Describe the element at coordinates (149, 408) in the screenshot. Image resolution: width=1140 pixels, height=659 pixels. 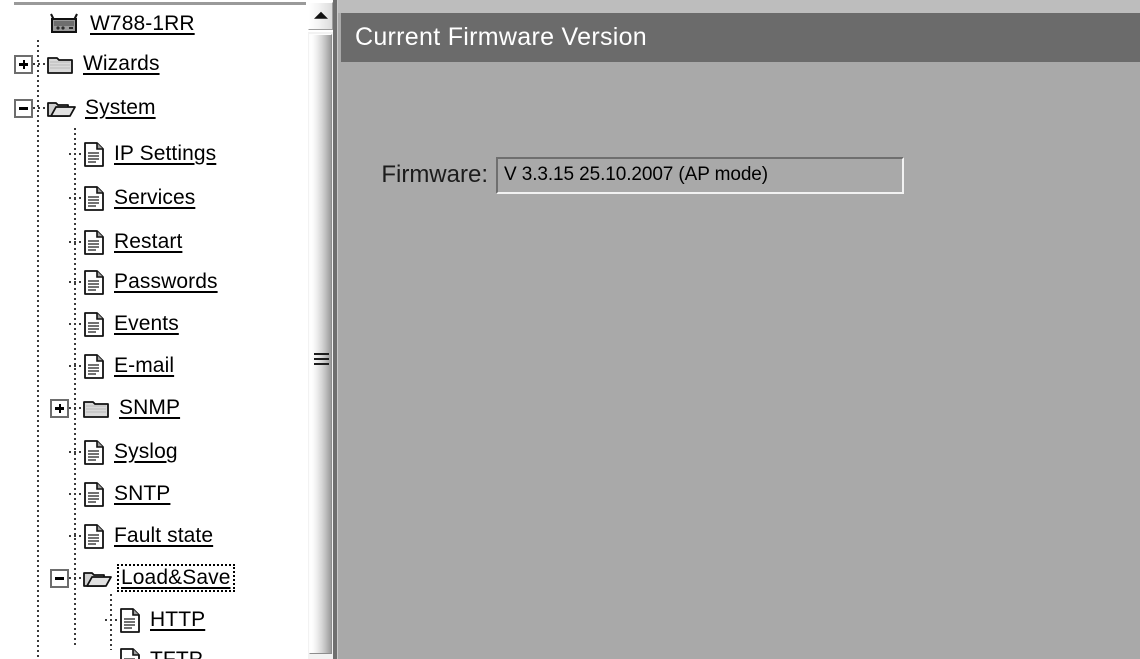
I see `tree-item-label: SNMP` at that location.